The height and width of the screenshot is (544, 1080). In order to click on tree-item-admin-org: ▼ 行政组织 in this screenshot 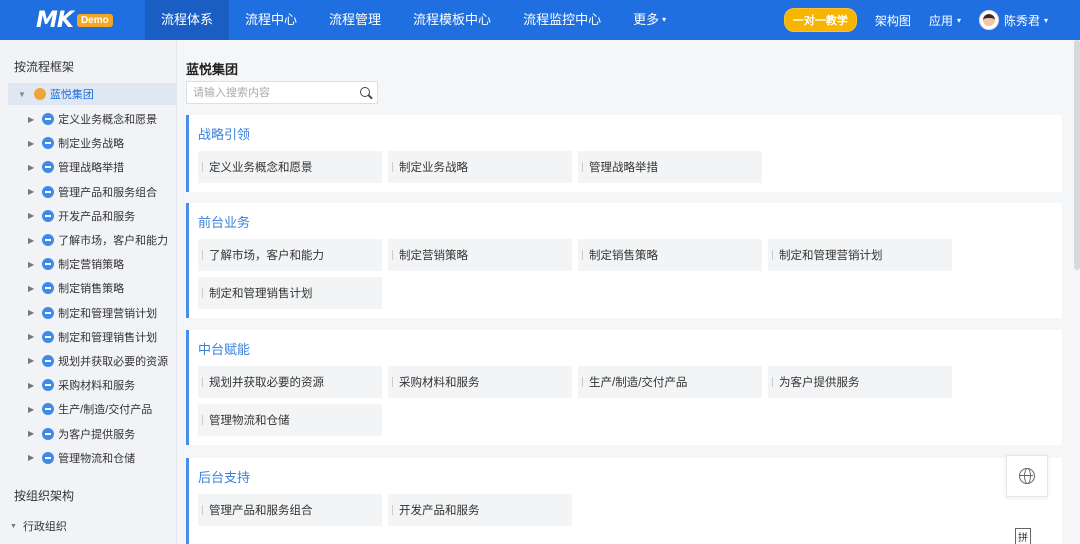, I will do `click(38, 526)`.